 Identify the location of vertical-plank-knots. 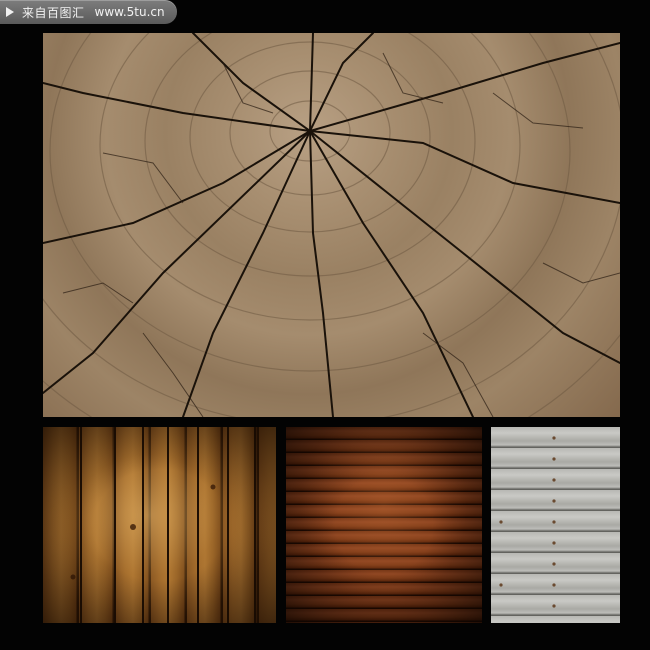
(143, 532).